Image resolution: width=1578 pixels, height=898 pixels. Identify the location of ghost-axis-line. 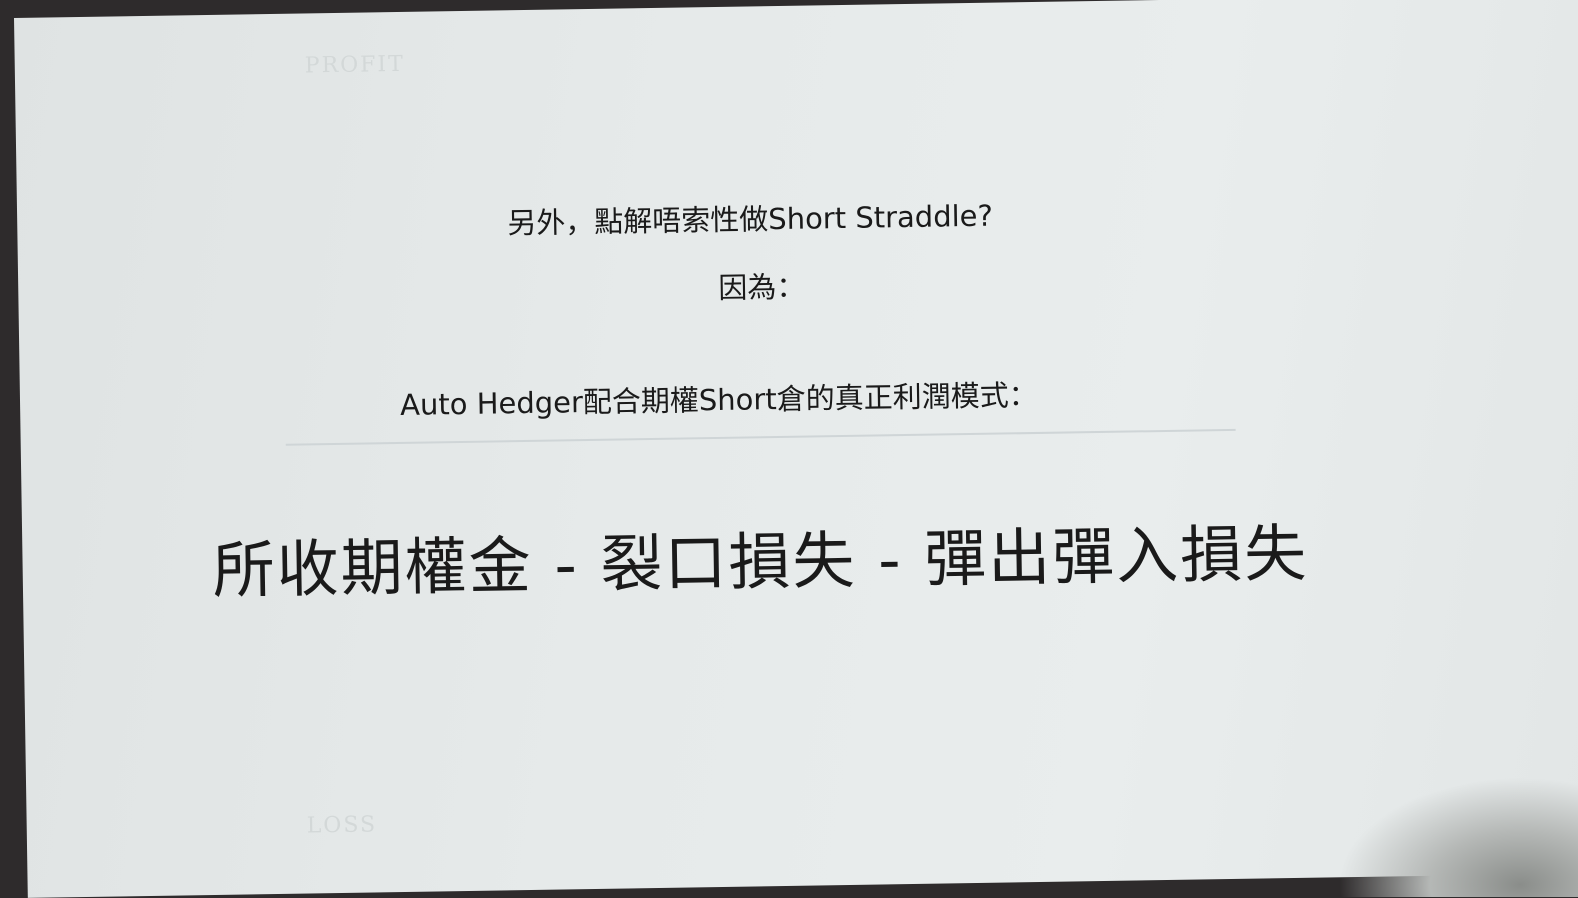
(760, 437).